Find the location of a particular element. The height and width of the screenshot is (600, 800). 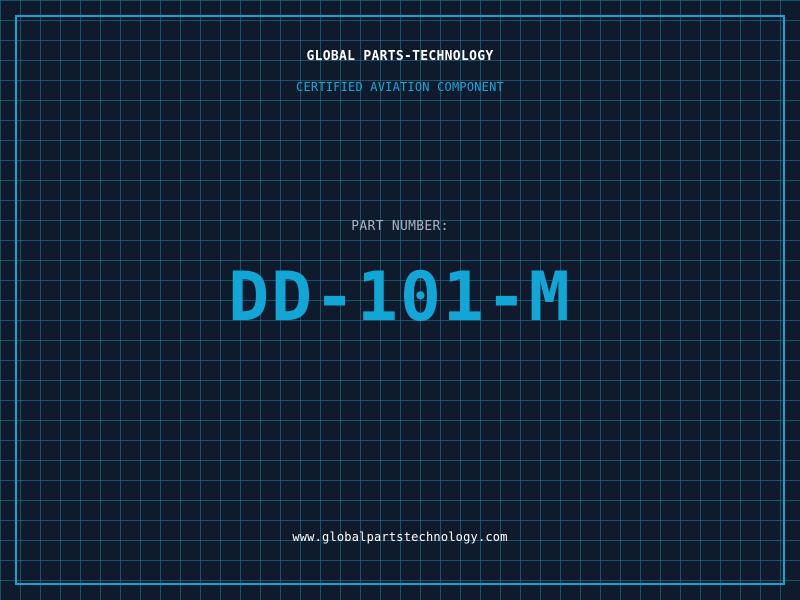

part-number-value: DD-101-M is located at coordinates (400, 297).